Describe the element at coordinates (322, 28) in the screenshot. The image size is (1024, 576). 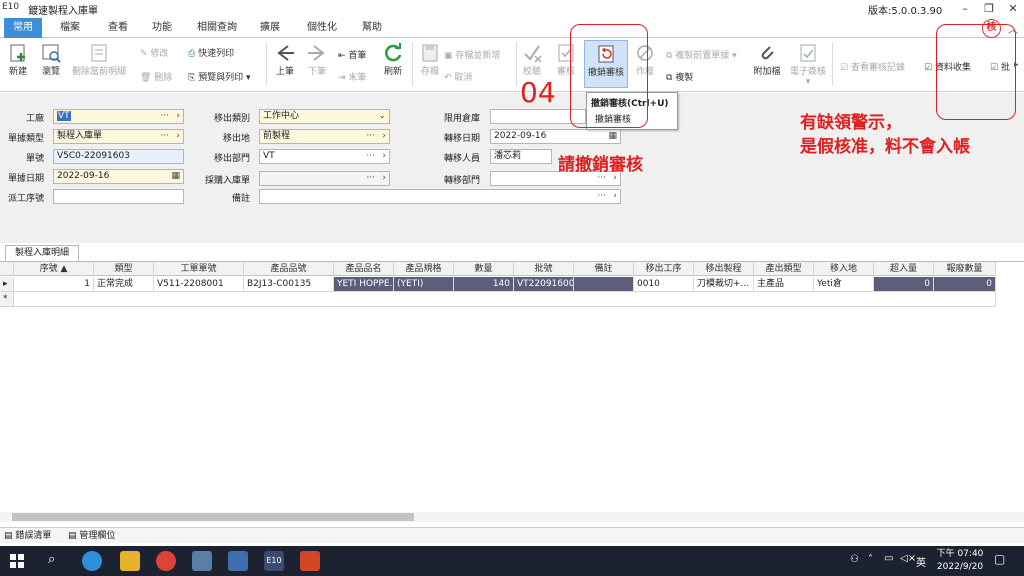
I see `tab-personalize: 個性化` at that location.